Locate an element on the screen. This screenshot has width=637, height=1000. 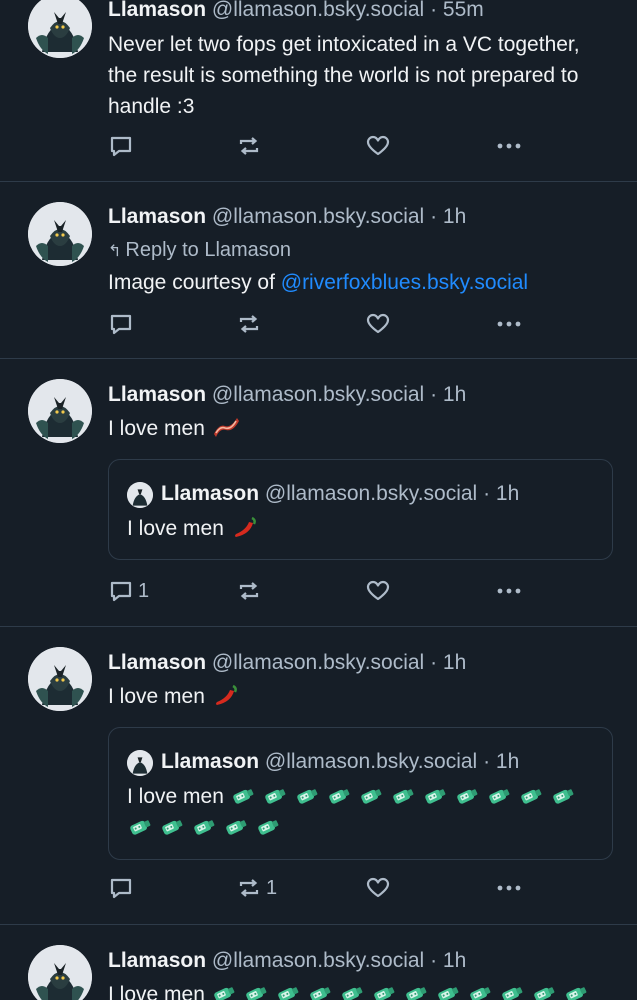
ellipsis-icon is located at coordinates (509, 888).